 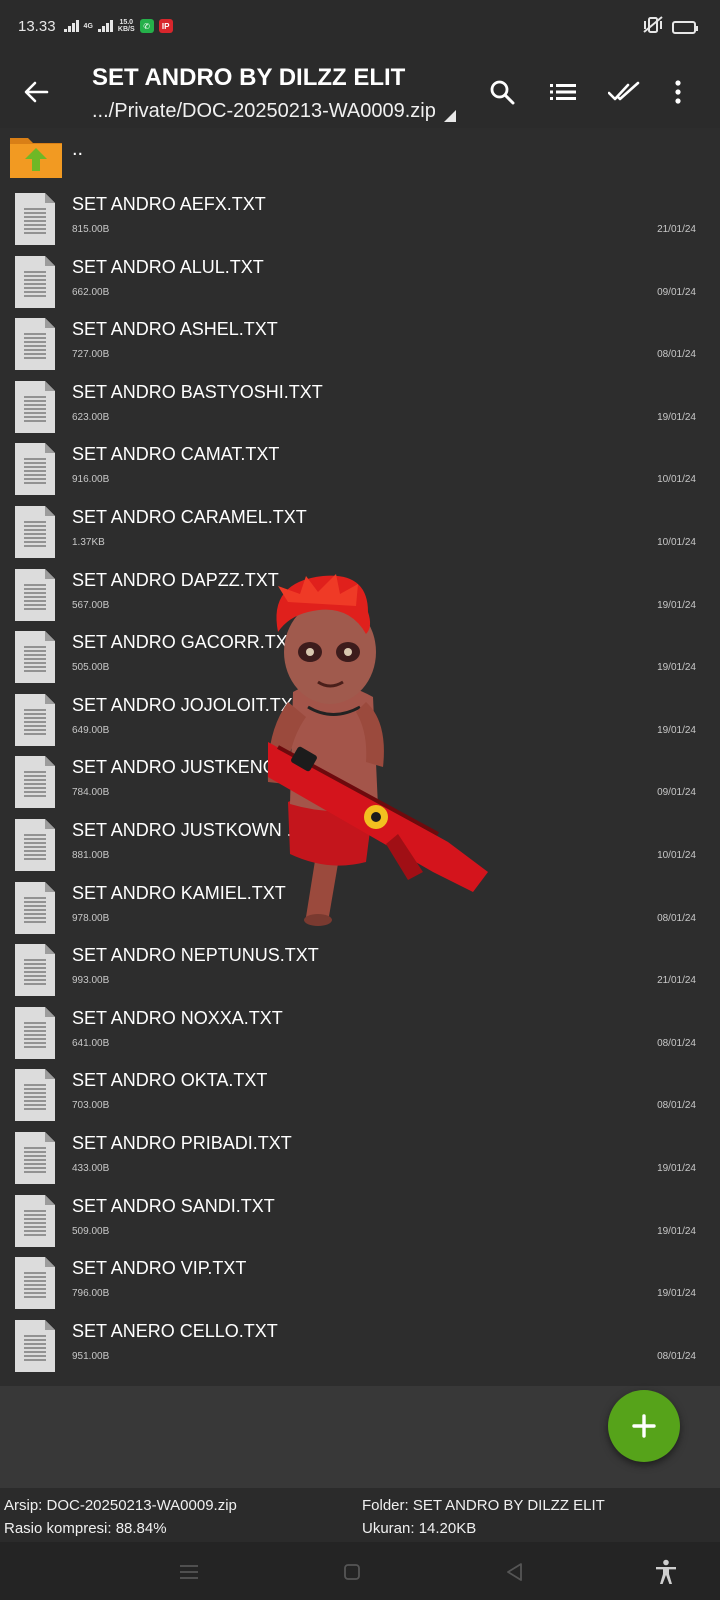 I want to click on search-button, so click(x=502, y=92).